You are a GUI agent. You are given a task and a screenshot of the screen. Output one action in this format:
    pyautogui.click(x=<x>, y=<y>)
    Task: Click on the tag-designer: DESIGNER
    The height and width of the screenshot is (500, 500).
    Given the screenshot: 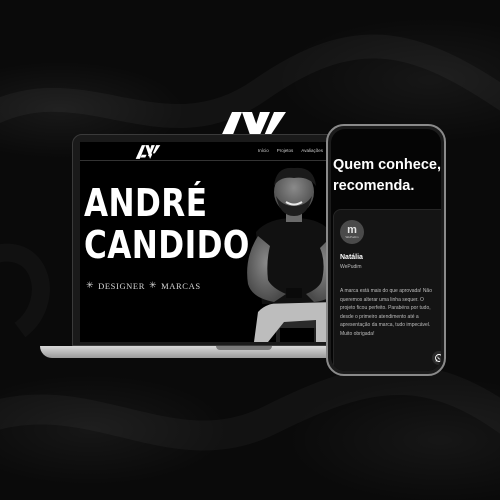 What is the action you would take?
    pyautogui.click(x=121, y=285)
    